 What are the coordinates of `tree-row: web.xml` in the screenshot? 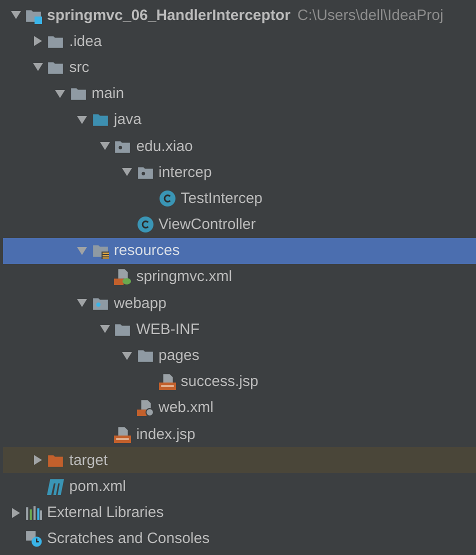 It's located at (239, 407).